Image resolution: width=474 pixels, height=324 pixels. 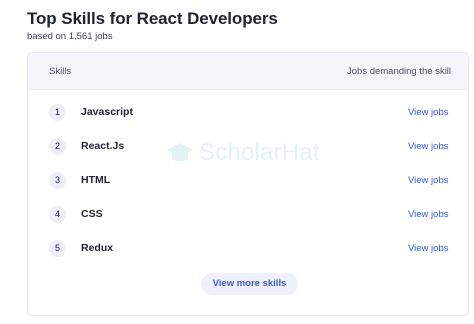 I want to click on rank-badge: 3, so click(x=57, y=180).